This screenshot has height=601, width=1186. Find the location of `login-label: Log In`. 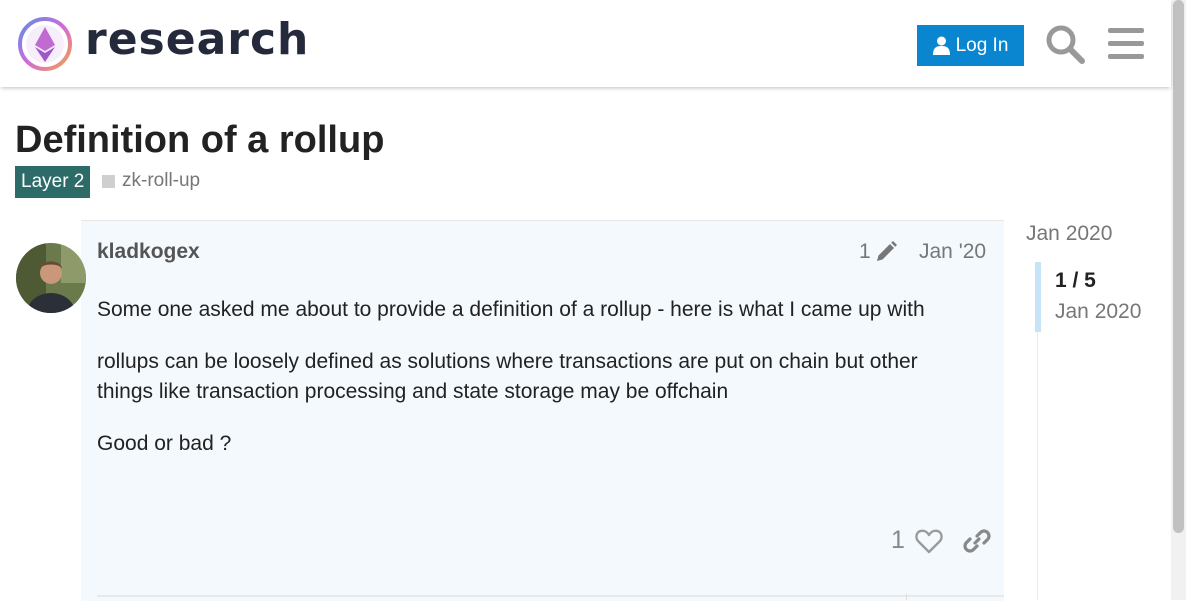

login-label: Log In is located at coordinates (982, 45).